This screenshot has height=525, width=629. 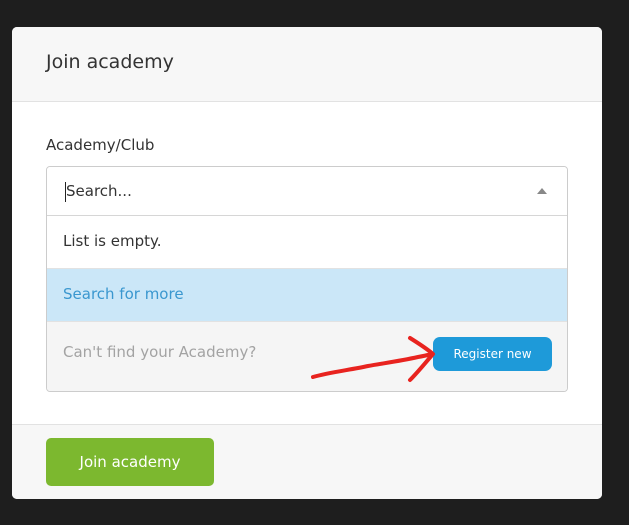 What do you see at coordinates (307, 295) in the screenshot?
I see `search-for-more-option: Search for more` at bounding box center [307, 295].